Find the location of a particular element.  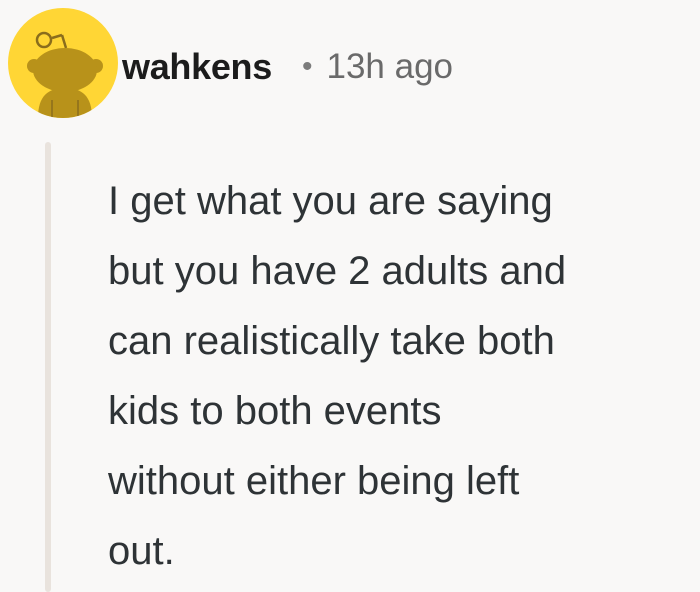

username-link: wahkens is located at coordinates (197, 67).